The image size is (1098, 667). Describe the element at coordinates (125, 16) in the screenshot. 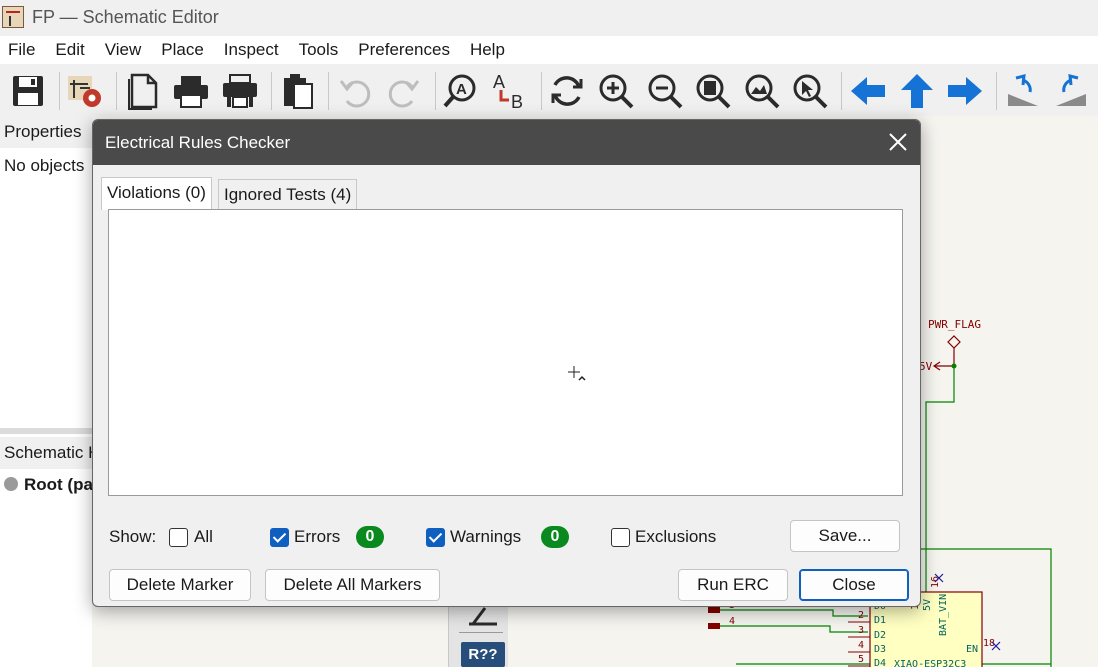

I see `window-title: FP — Schematic Editor` at that location.